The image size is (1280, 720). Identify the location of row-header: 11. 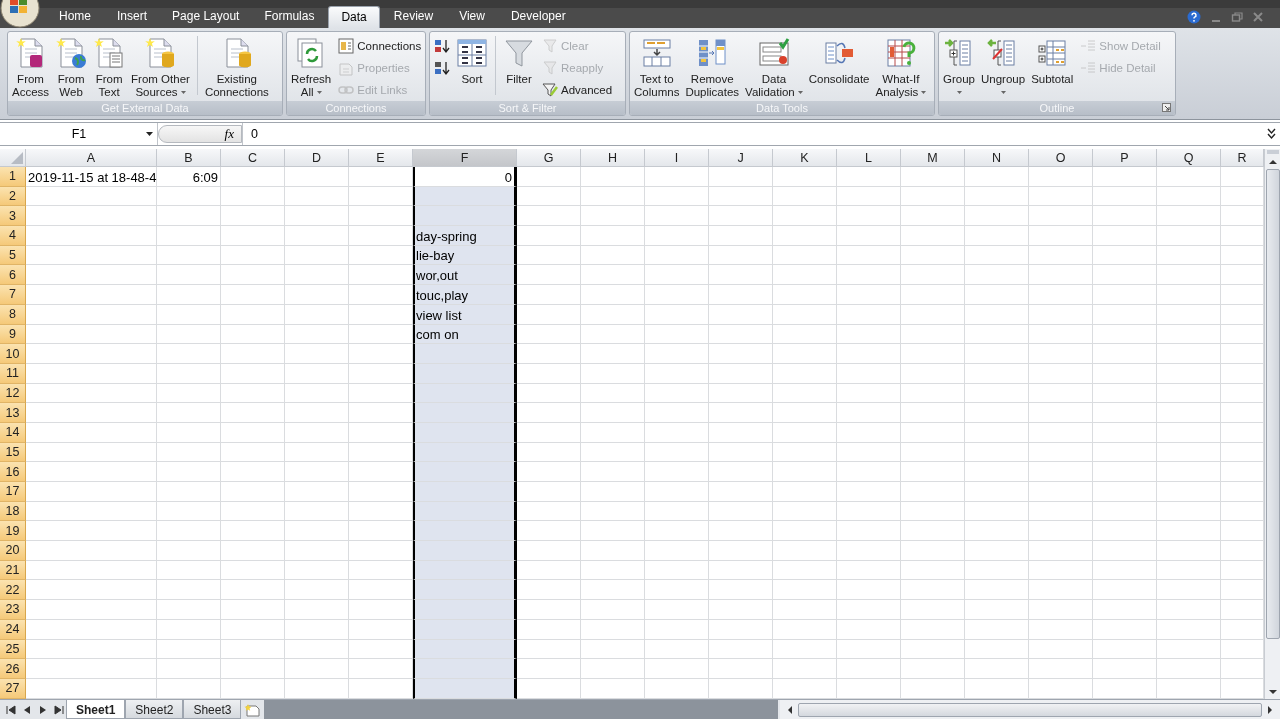
(13, 373).